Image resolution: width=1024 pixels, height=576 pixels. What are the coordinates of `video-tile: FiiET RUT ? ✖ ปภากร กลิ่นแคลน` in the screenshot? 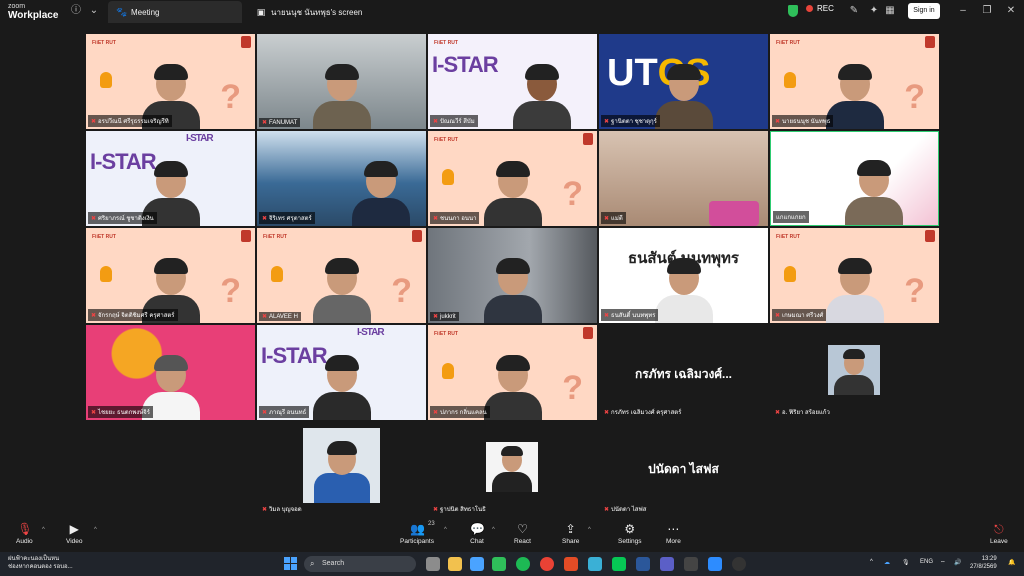 It's located at (512, 372).